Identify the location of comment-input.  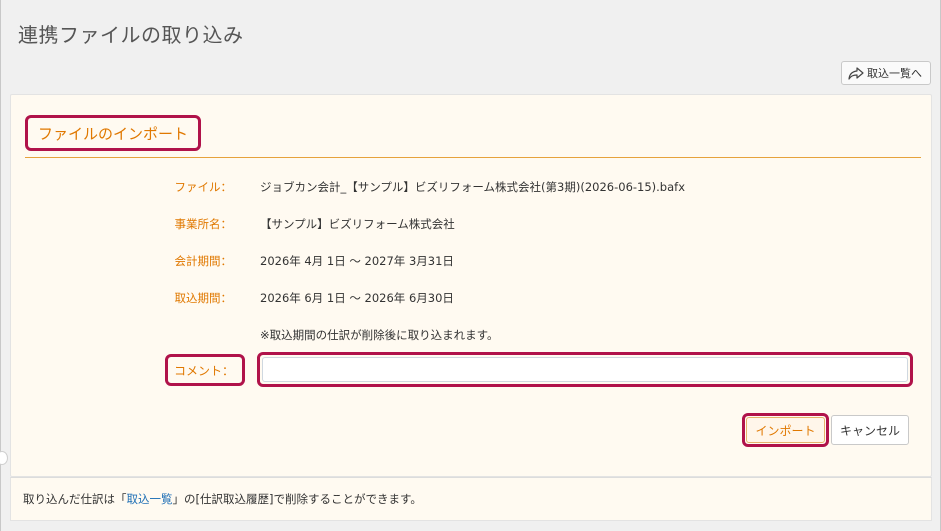
(585, 369).